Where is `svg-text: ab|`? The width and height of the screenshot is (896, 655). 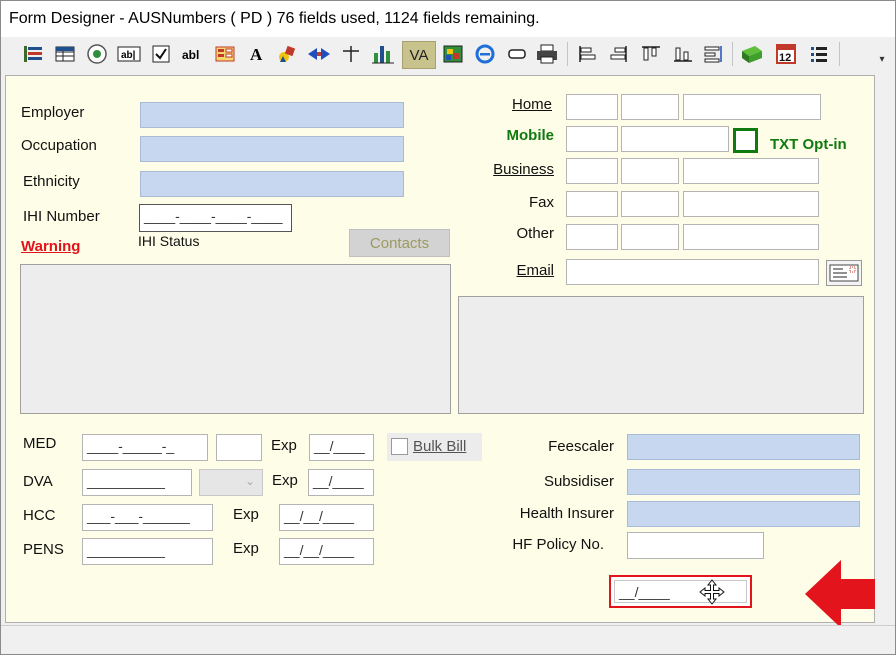
svg-text: ab| is located at coordinates (128, 55).